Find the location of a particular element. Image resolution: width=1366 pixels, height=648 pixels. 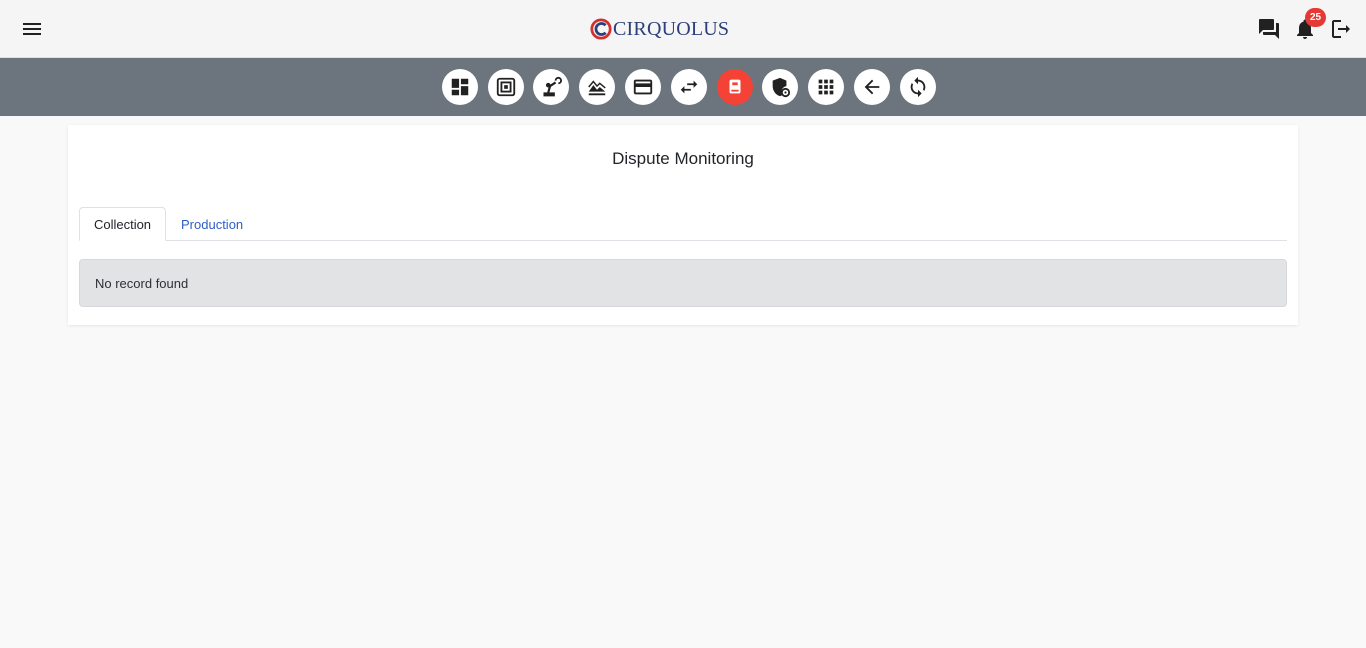

dispute-icon is located at coordinates (735, 86).